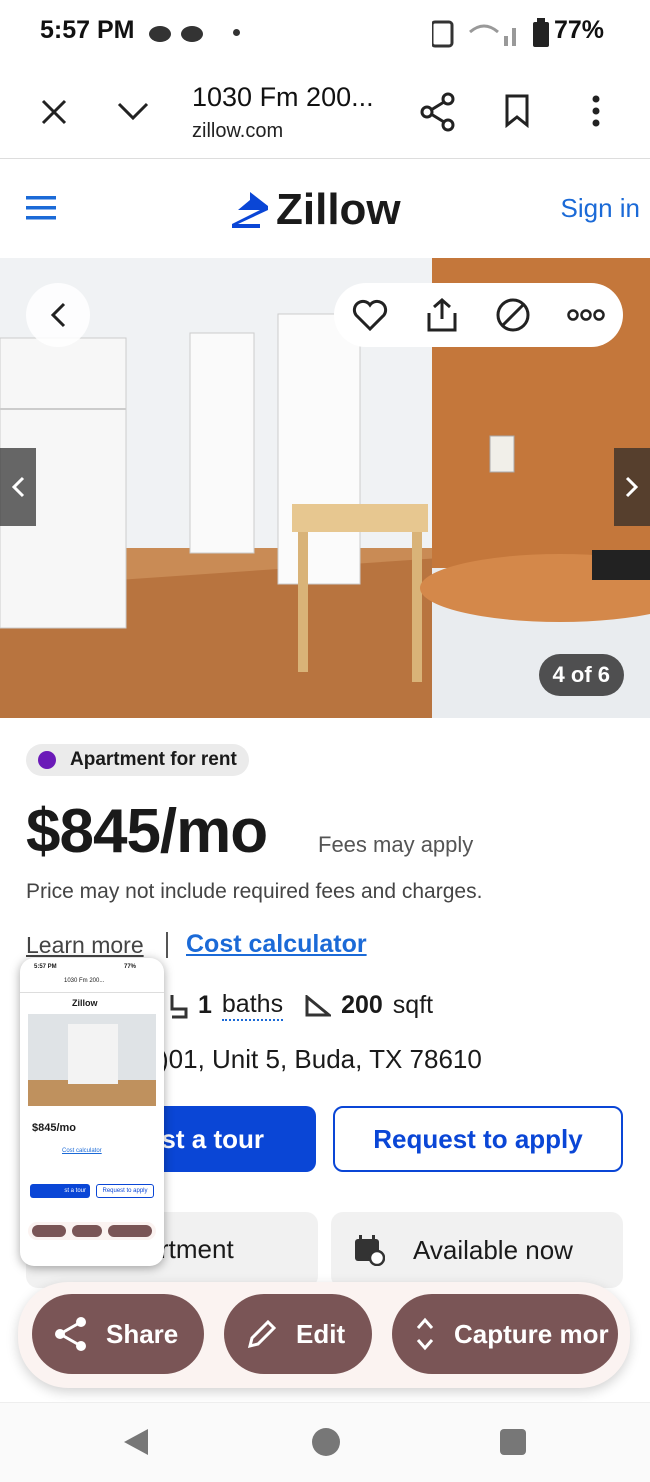 The image size is (650, 1482). What do you see at coordinates (513, 1442) in the screenshot?
I see `recents-nav-icon` at bounding box center [513, 1442].